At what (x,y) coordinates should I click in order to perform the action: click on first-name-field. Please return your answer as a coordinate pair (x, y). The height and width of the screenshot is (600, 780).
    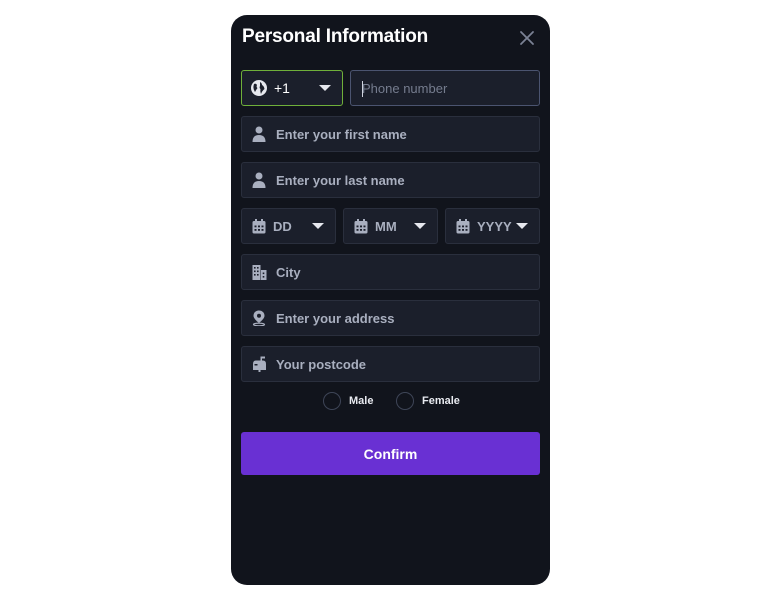
    Looking at the image, I should click on (390, 134).